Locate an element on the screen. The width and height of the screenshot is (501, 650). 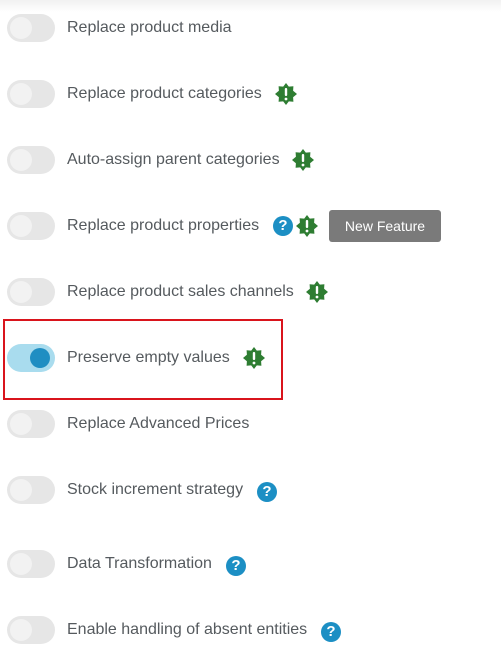
option-label: Replace product properties is located at coordinates (163, 225).